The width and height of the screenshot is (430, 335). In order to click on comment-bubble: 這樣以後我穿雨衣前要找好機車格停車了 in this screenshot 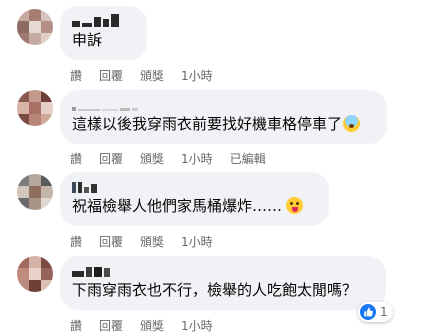, I will do `click(223, 117)`.